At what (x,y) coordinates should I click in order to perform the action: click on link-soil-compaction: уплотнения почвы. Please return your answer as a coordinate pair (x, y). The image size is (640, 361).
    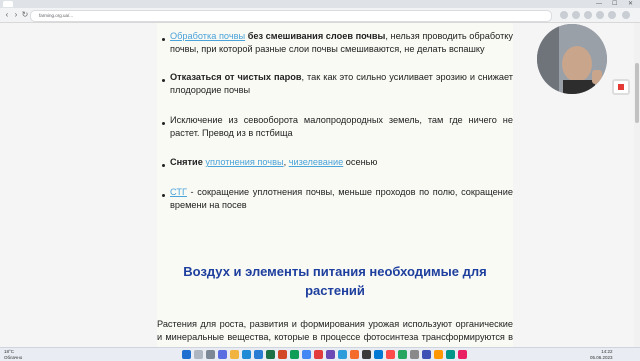
    Looking at the image, I should click on (244, 162).